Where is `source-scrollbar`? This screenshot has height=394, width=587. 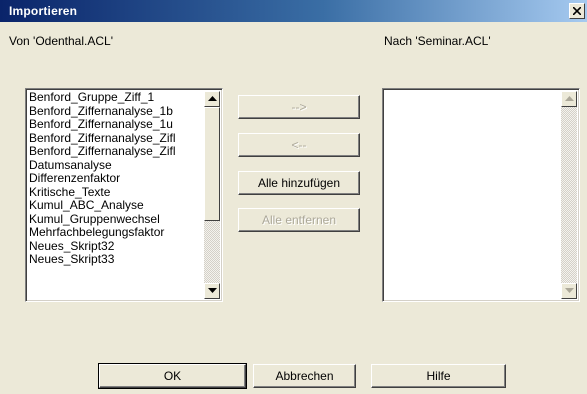 source-scrollbar is located at coordinates (212, 195).